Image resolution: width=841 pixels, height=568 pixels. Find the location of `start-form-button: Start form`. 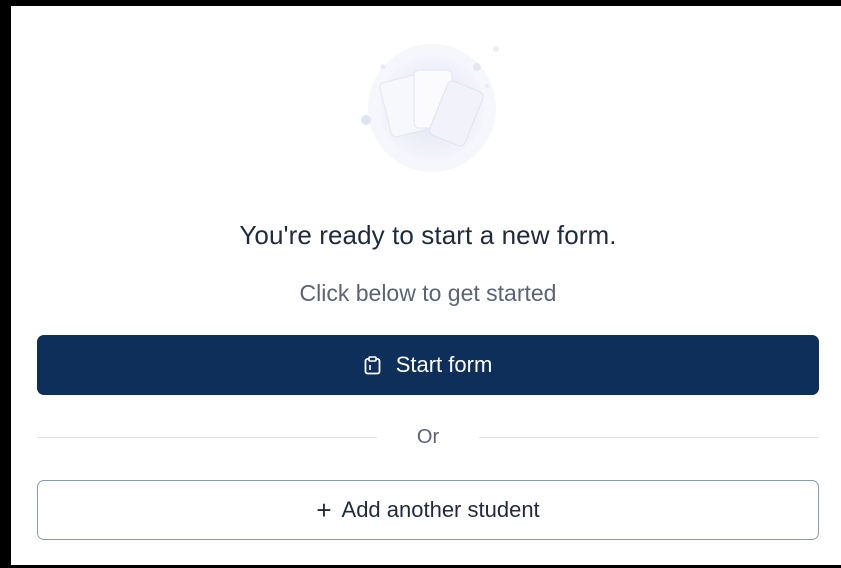

start-form-button: Start form is located at coordinates (428, 365).